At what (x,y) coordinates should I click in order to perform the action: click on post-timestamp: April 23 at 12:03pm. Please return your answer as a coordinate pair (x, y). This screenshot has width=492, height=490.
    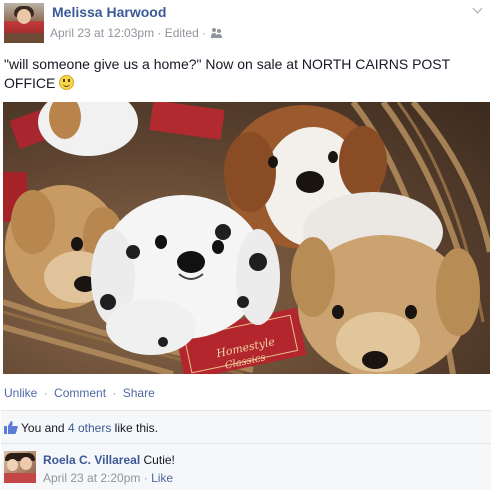
    Looking at the image, I should click on (102, 33).